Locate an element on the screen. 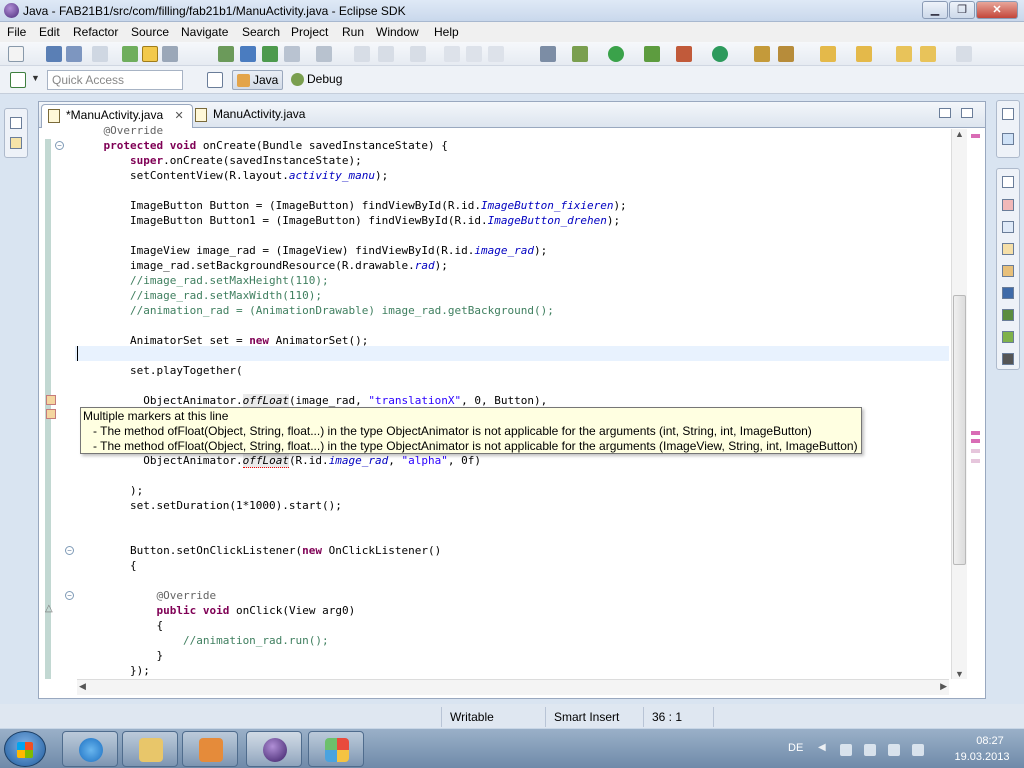 The width and height of the screenshot is (1024, 768). menu-edit: Edit is located at coordinates (49, 32).